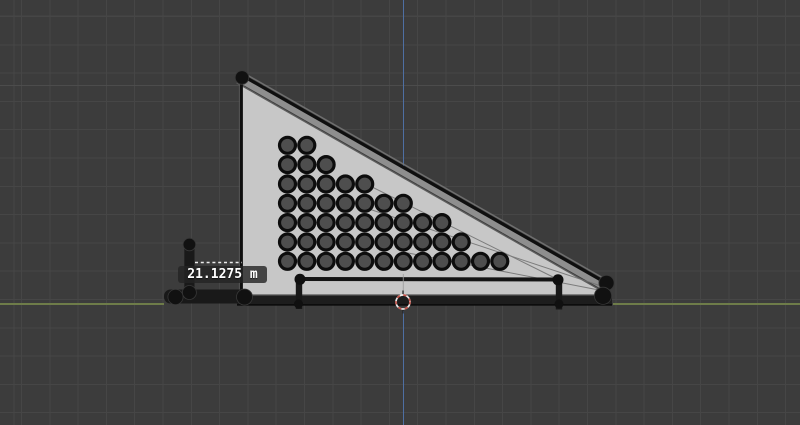 This screenshot has height=425, width=800. Describe the element at coordinates (300, 279) in the screenshot. I see `ledge-joint-left` at that location.